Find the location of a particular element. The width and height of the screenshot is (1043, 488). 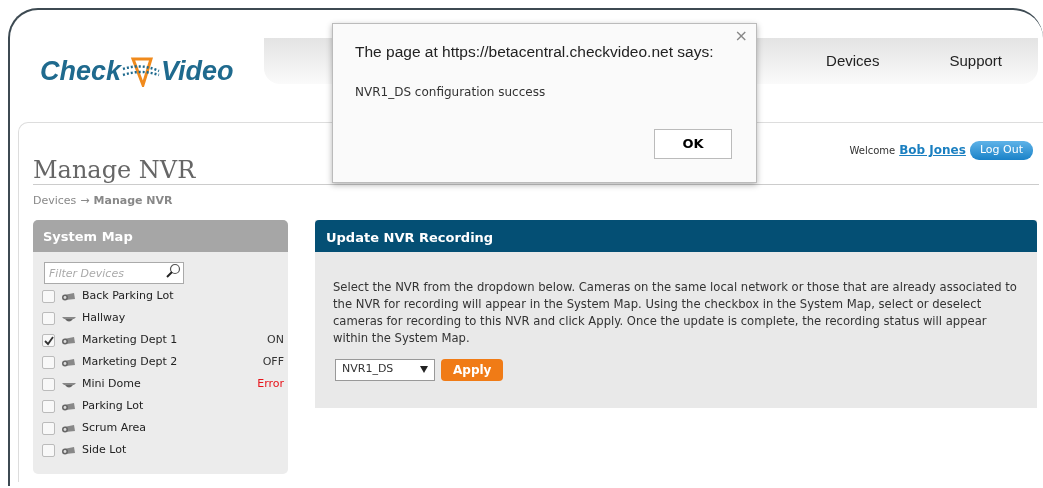

device-name: Marketing Dept 1 is located at coordinates (130, 340).